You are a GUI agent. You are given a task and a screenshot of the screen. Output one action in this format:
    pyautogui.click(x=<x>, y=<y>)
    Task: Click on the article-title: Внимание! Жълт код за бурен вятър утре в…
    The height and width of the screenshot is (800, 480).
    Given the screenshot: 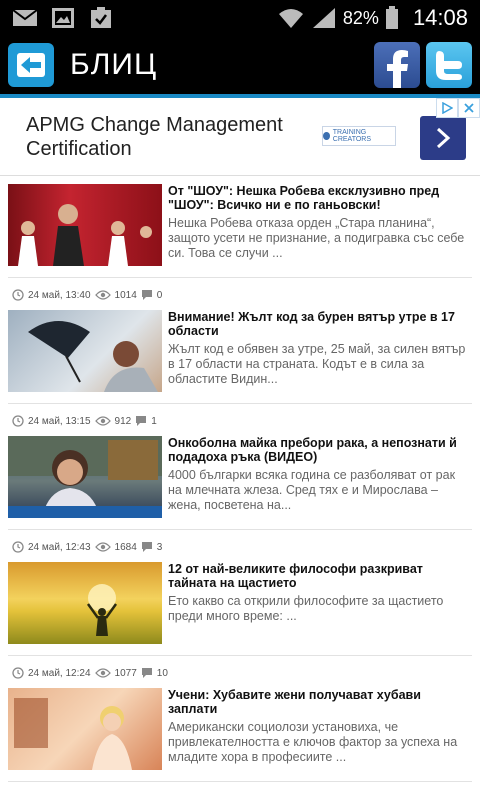 What is the action you would take?
    pyautogui.click(x=311, y=324)
    